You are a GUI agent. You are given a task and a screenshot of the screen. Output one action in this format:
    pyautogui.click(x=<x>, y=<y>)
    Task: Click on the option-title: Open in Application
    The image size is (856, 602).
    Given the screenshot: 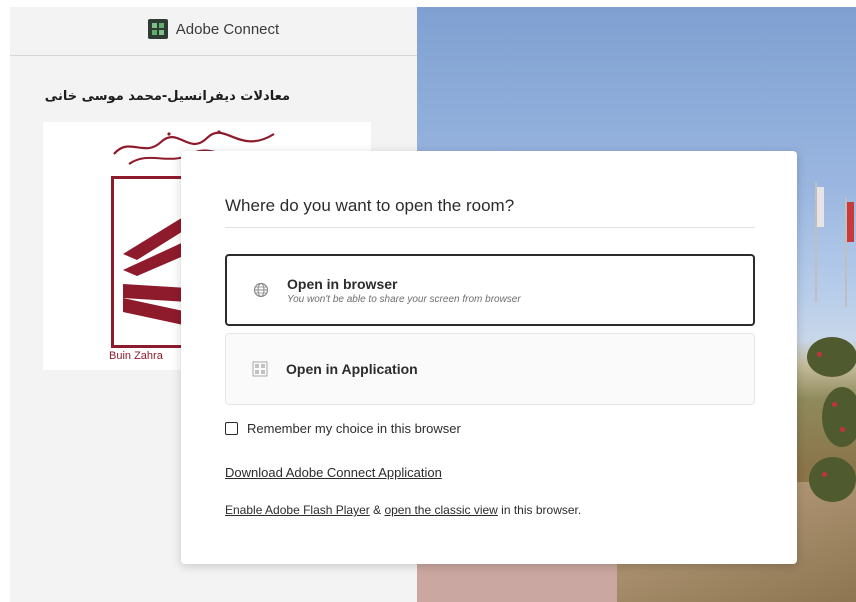 What is the action you would take?
    pyautogui.click(x=352, y=369)
    